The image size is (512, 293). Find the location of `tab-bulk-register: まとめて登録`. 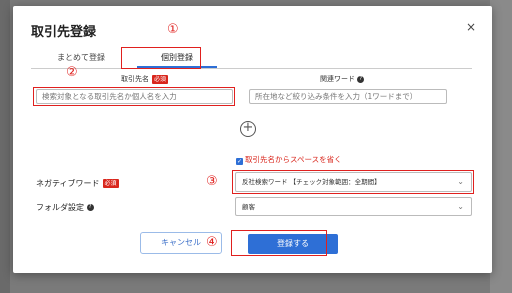

tab-bulk-register: まとめて登録 is located at coordinates (81, 57).